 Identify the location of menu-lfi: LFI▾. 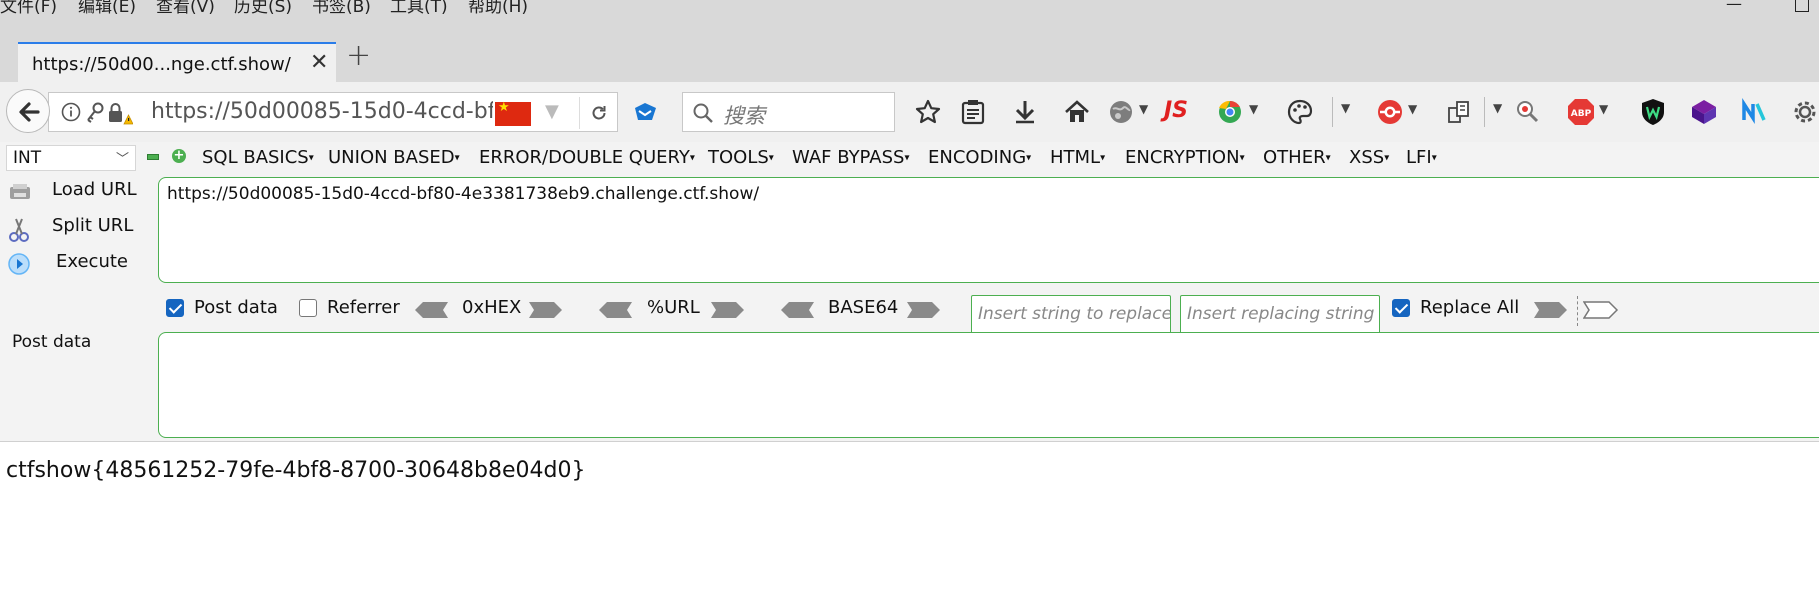
(1421, 157).